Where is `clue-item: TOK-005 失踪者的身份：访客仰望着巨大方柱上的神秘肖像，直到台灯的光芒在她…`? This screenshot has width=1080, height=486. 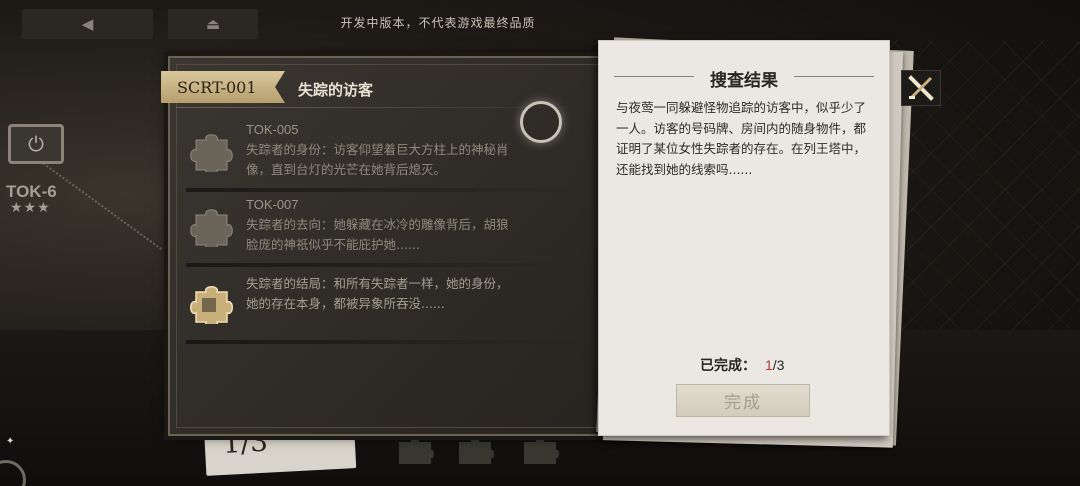
clue-item: TOK-005 失踪者的身份：访客仰望着巨大方柱上的神秘肖像，直到台灯的光芒在她… is located at coordinates (386, 156).